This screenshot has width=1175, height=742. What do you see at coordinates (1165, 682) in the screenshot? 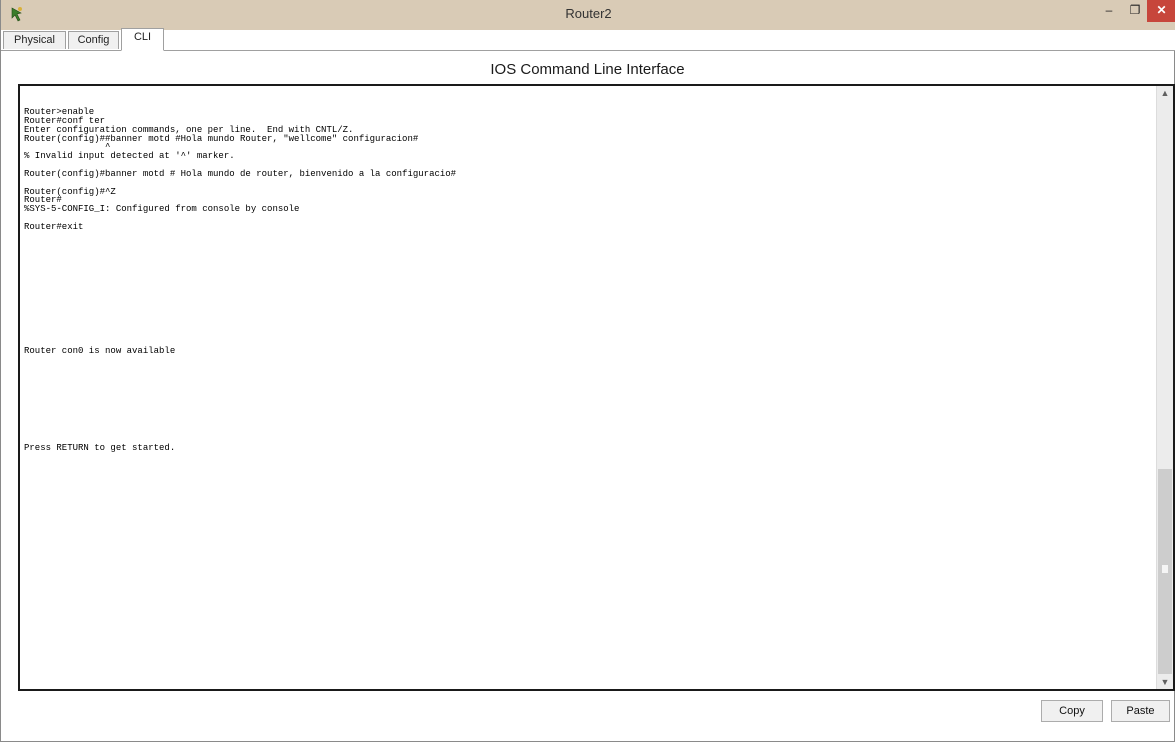
I see `scroll-down-icon: ▼` at bounding box center [1165, 682].